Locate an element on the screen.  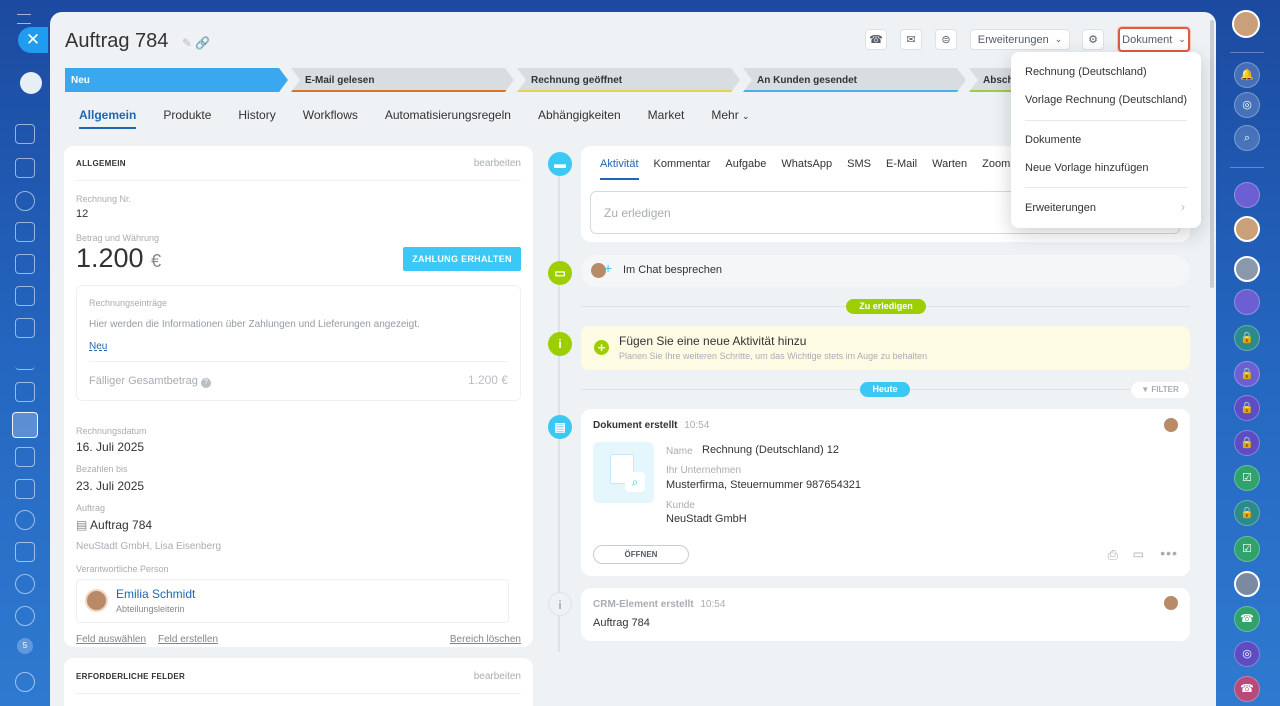
notifications-icon: 🔔 is located at coordinates (1247, 75).